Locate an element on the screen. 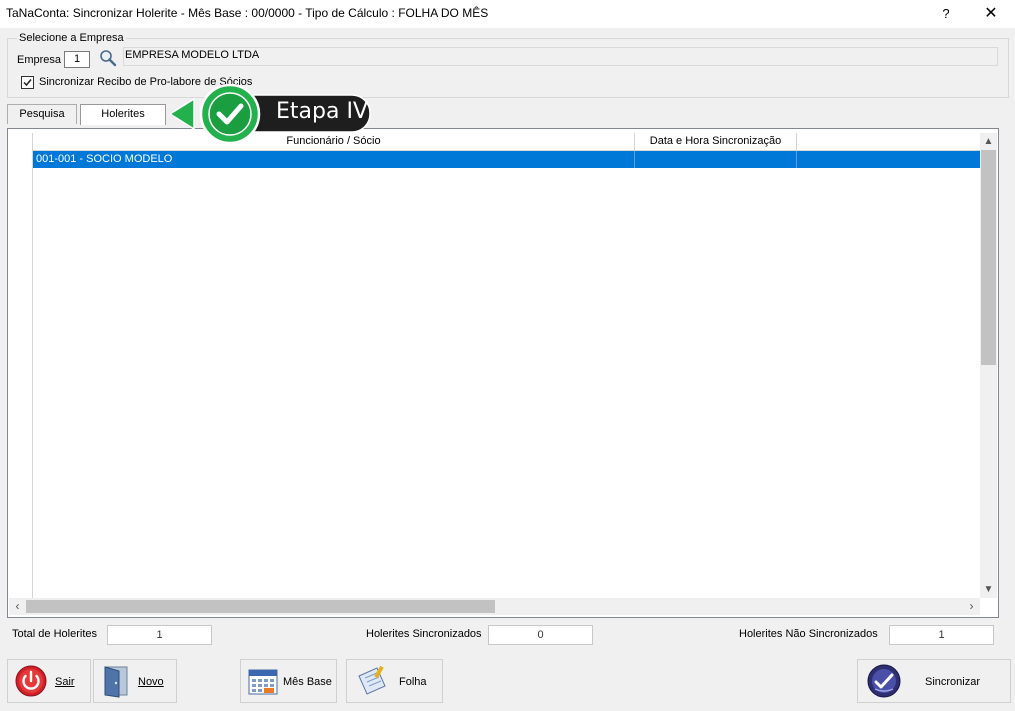  grid-row-indicator is located at coordinates (21, 374).